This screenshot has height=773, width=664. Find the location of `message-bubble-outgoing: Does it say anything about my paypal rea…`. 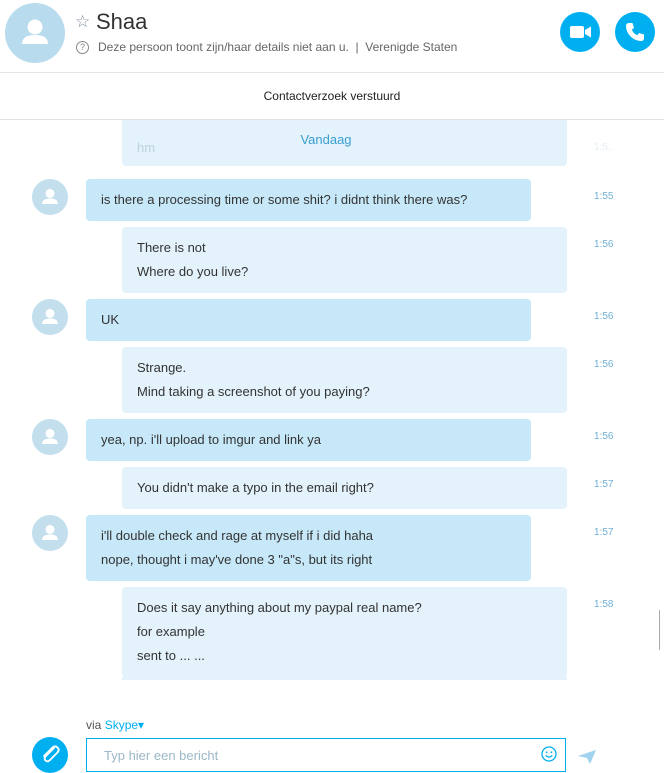

message-bubble-outgoing: Does it say anything about my paypal rea… is located at coordinates (344, 632).